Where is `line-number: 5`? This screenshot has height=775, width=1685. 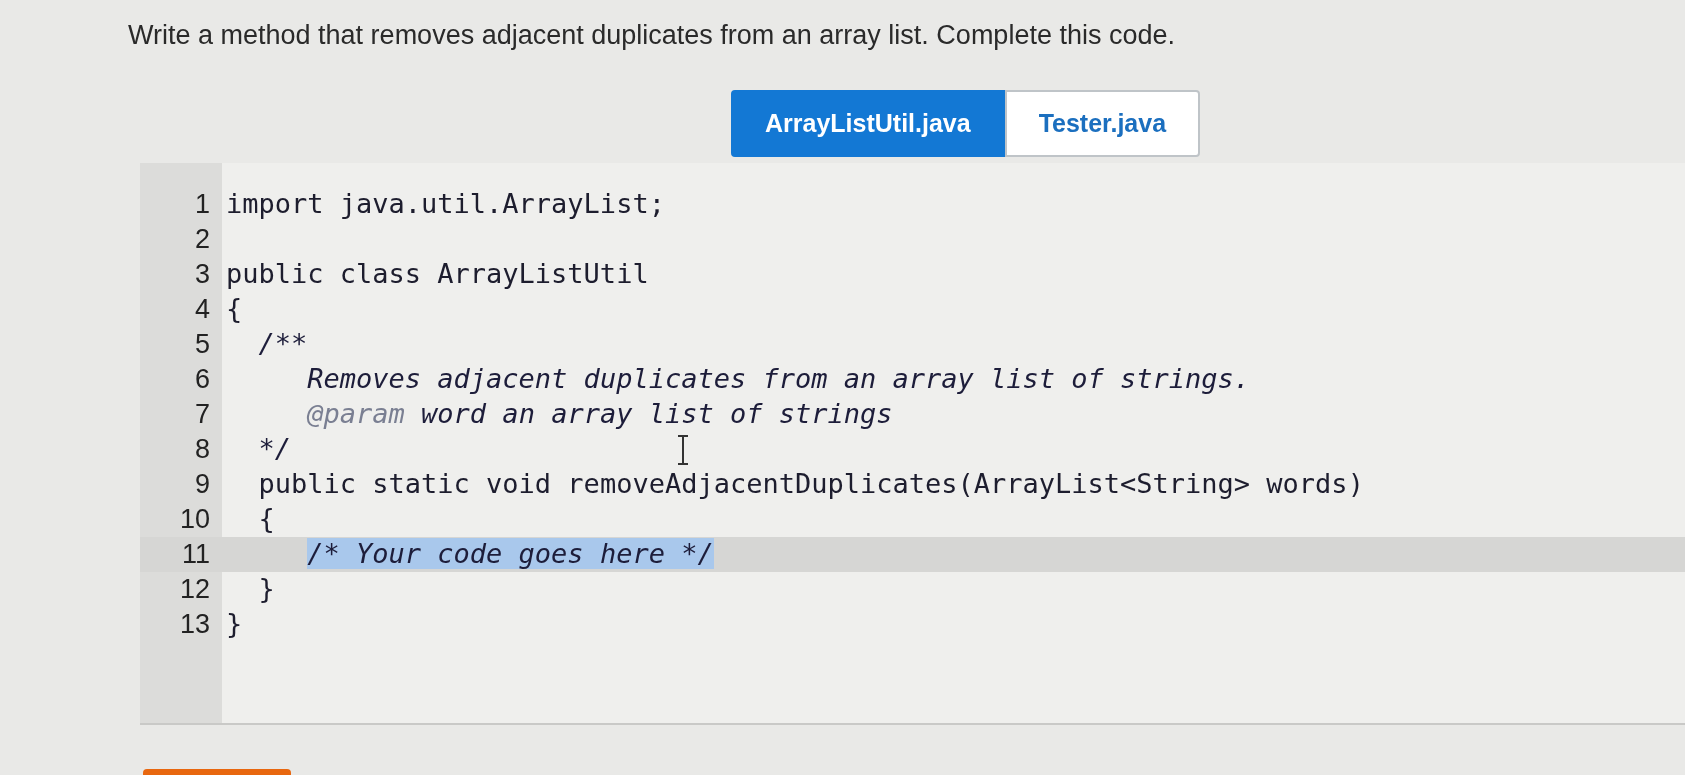
line-number: 5 is located at coordinates (201, 345).